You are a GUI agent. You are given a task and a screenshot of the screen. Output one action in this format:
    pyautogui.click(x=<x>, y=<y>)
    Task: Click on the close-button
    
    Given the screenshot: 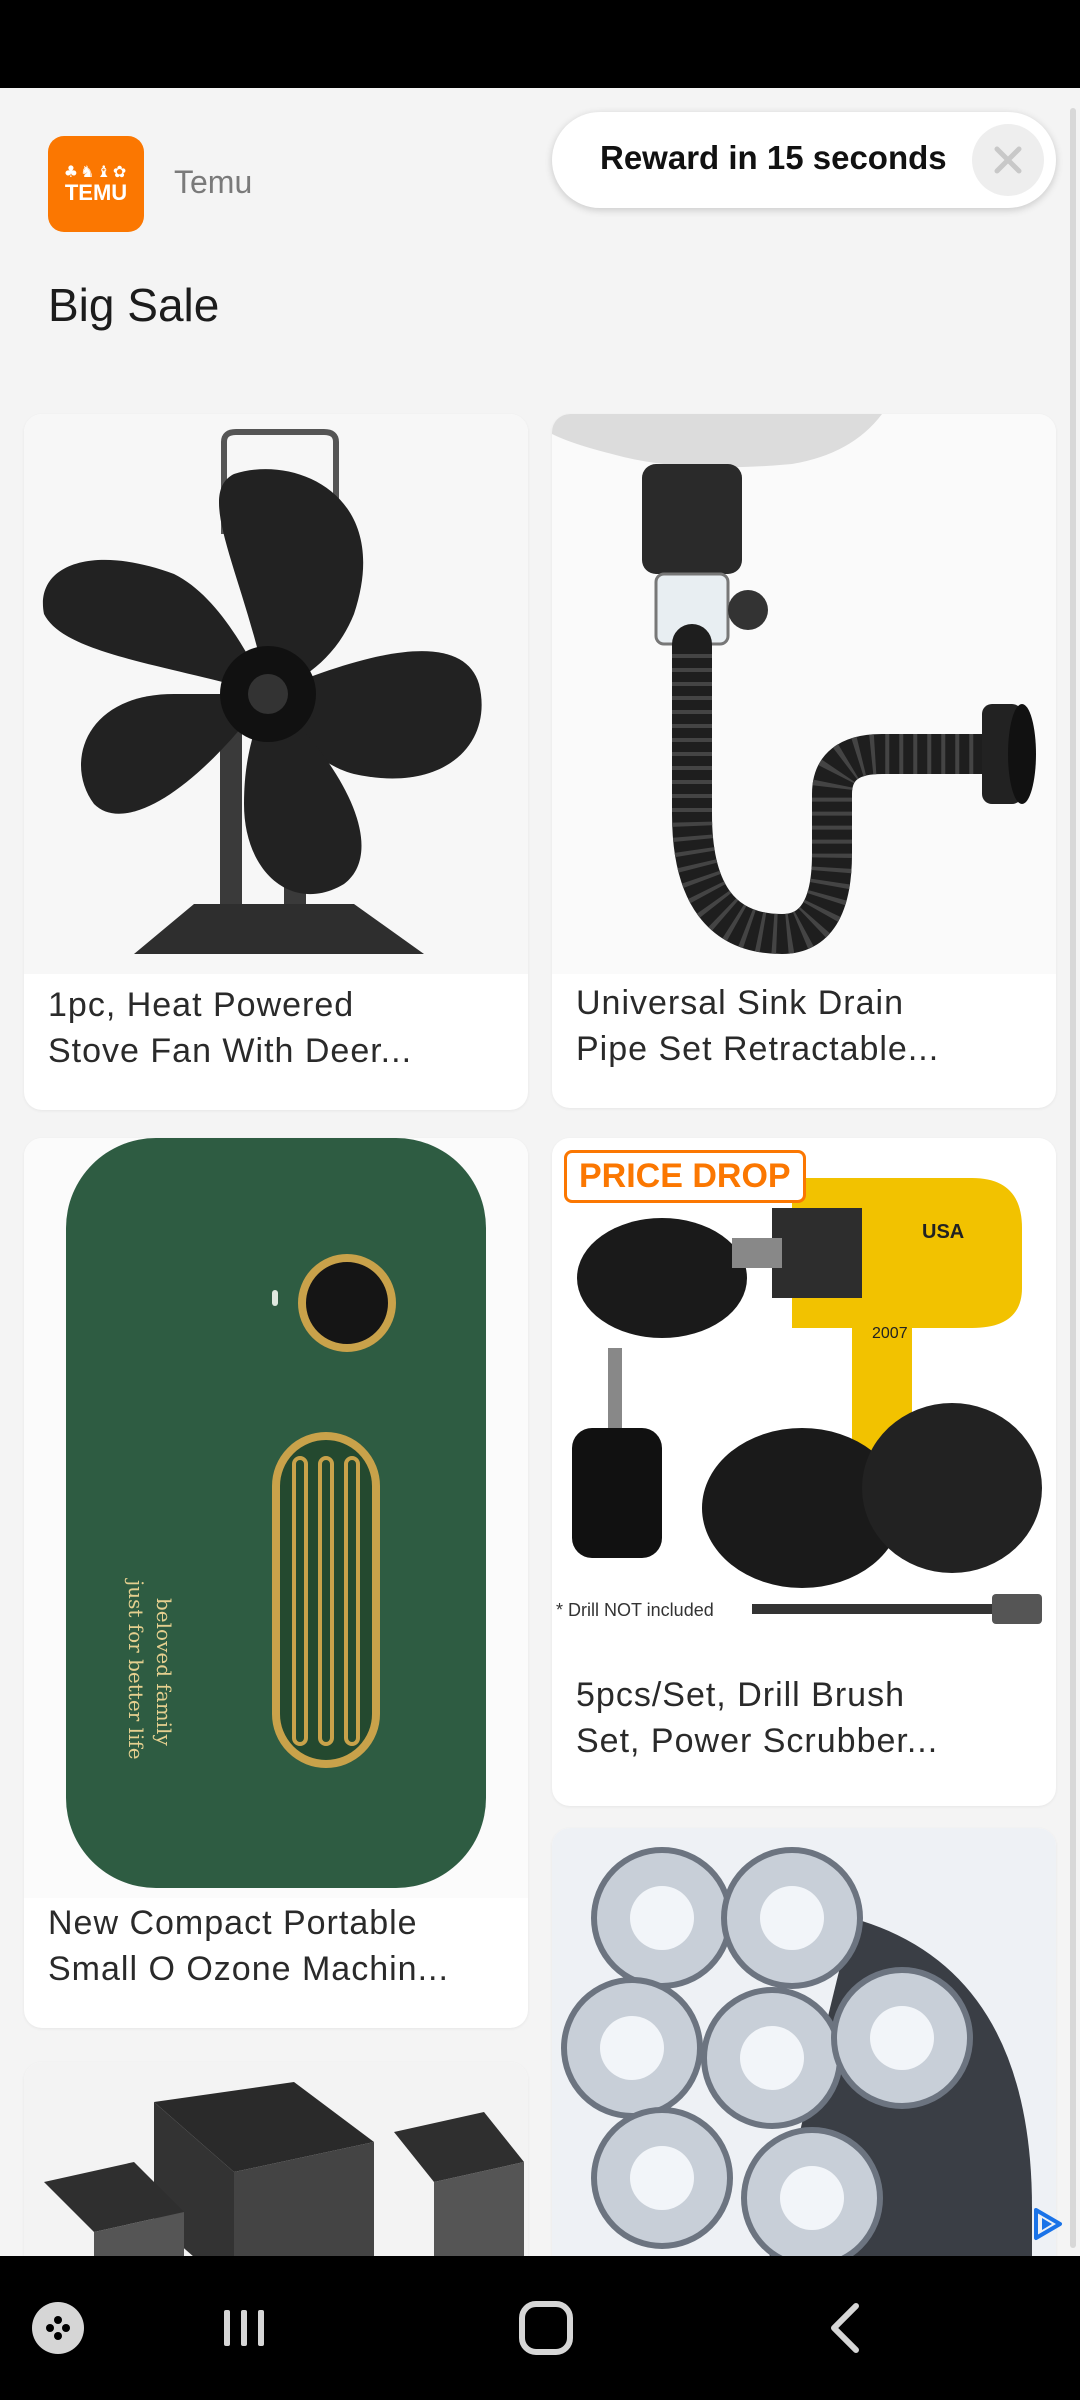 What is the action you would take?
    pyautogui.click(x=1008, y=160)
    